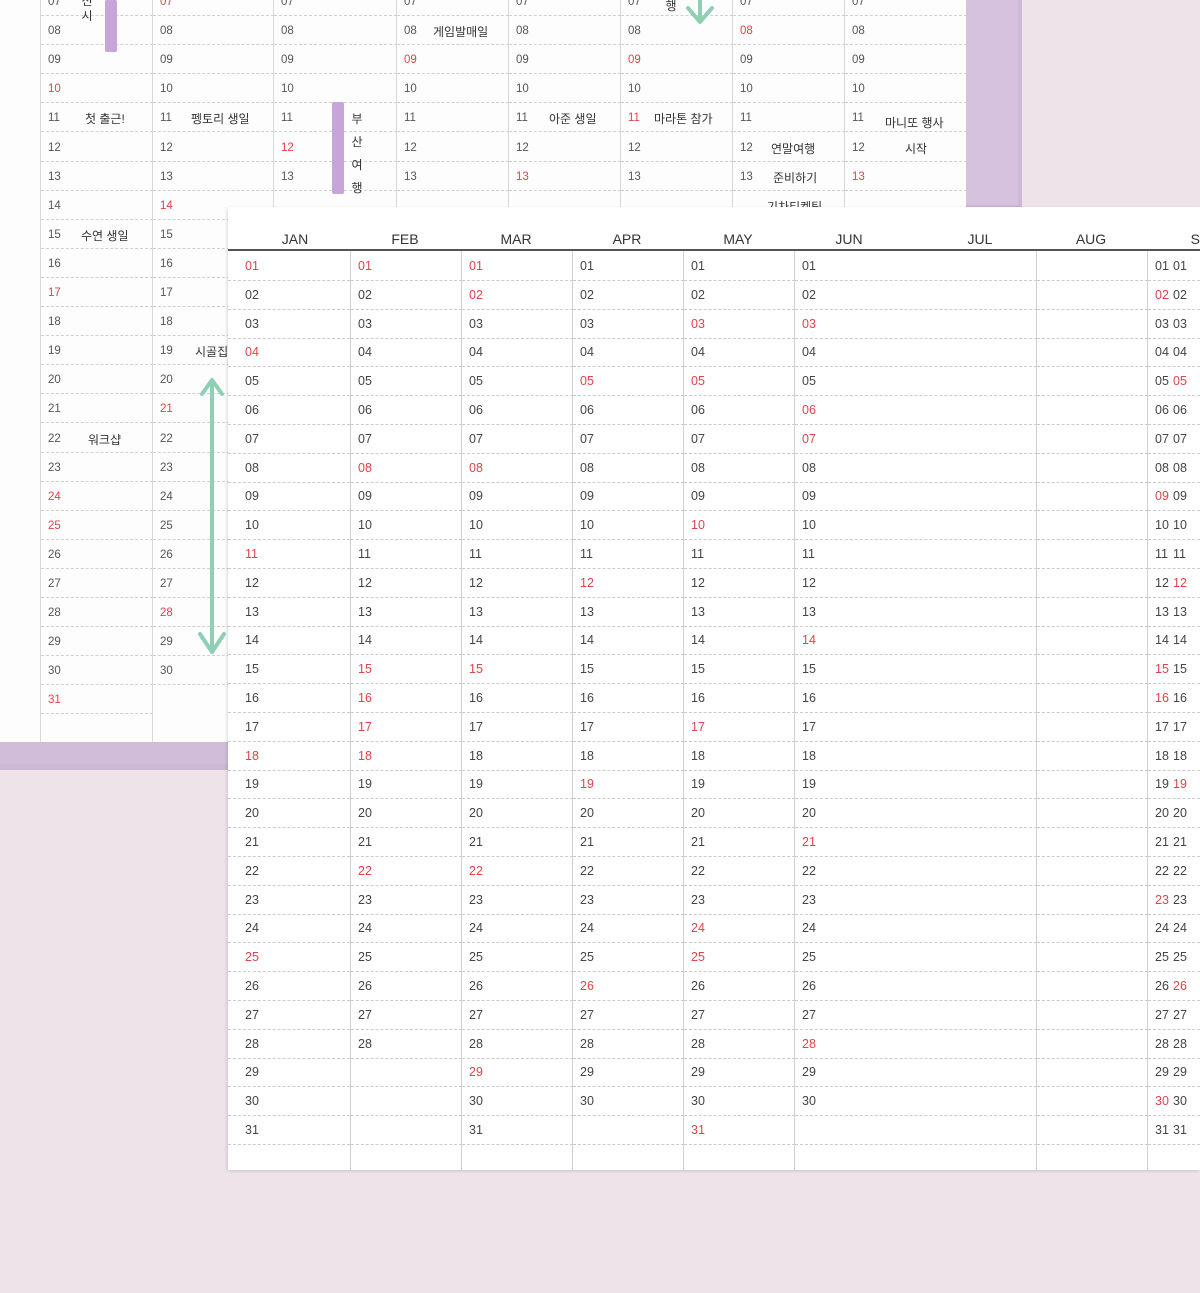  Describe the element at coordinates (1162, 1043) in the screenshot. I see `day-number: 28` at that location.